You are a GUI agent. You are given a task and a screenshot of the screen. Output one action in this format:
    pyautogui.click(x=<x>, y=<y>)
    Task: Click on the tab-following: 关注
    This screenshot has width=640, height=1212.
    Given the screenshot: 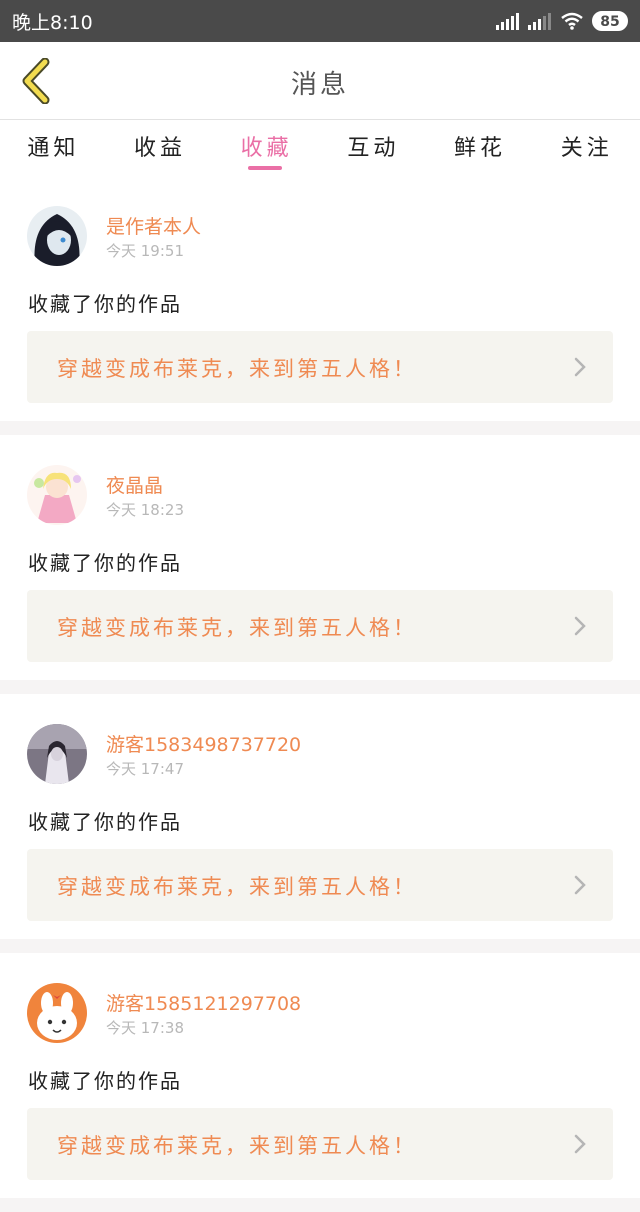 What is the action you would take?
    pyautogui.click(x=586, y=148)
    